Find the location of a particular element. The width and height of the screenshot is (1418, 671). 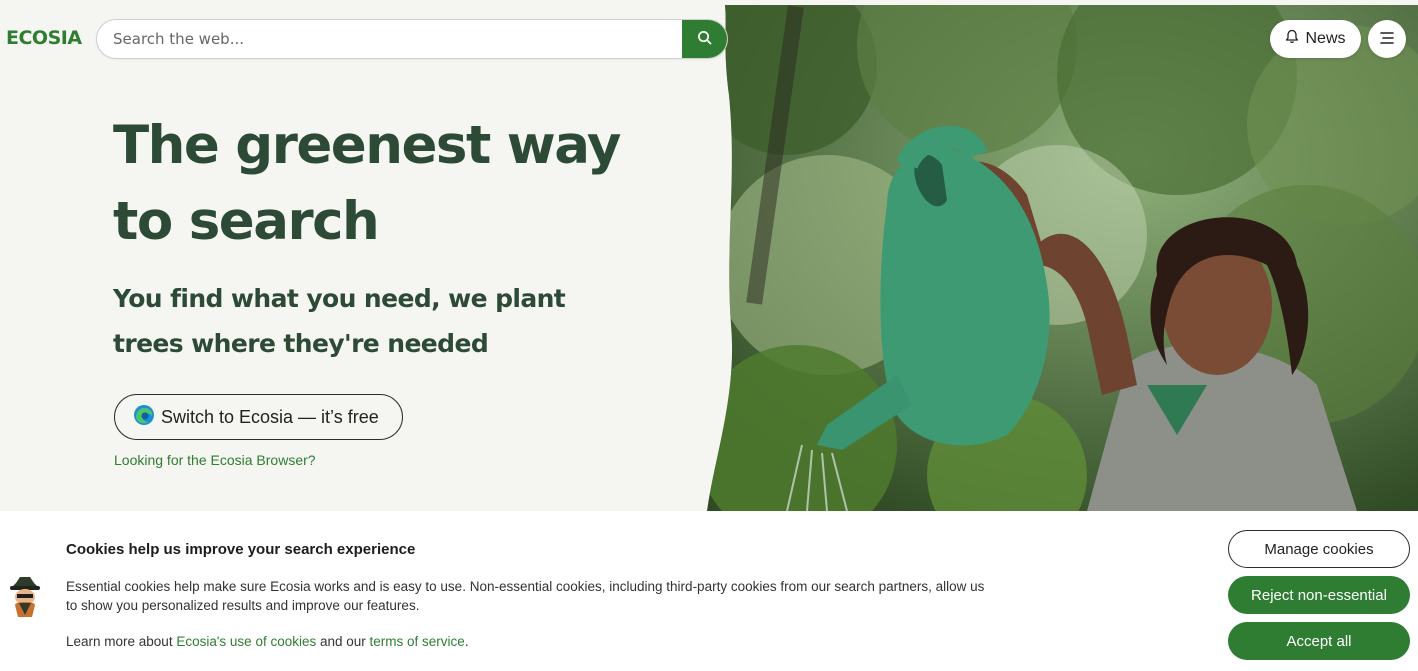

ecosia-logo: ECOSIA is located at coordinates (44, 38).